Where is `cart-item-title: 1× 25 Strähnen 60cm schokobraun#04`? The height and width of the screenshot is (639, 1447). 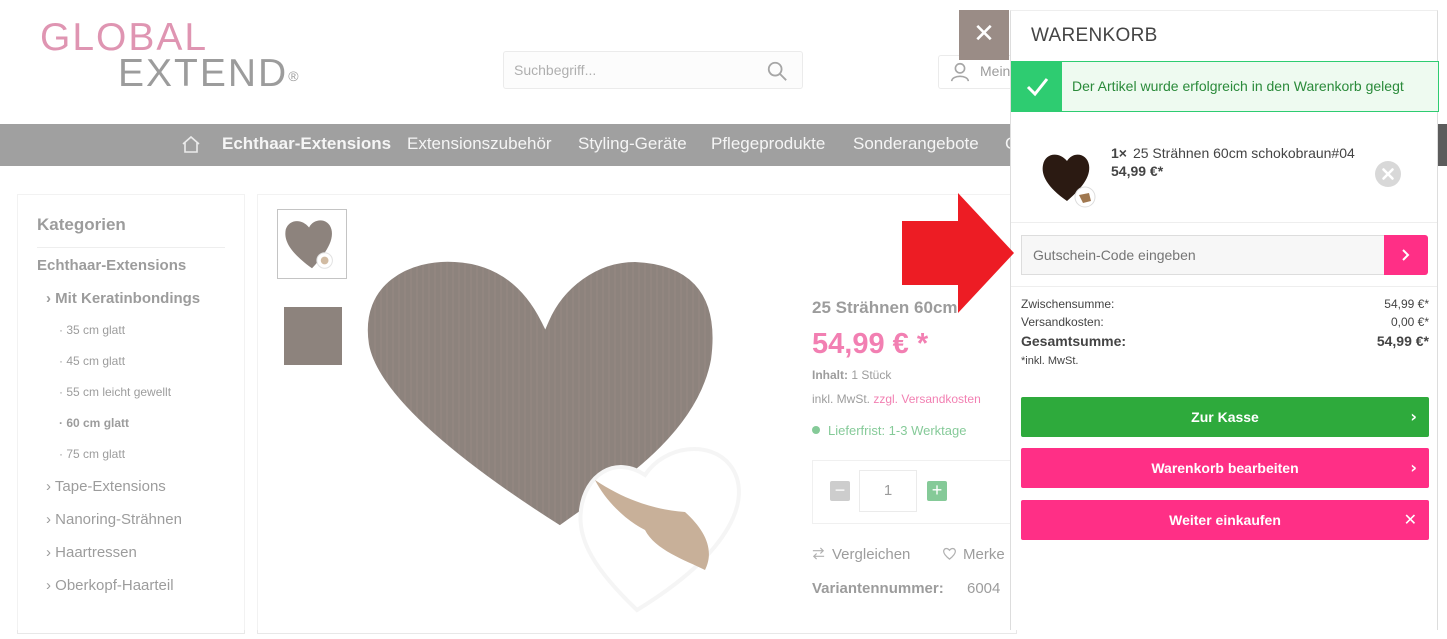
cart-item-title: 1× 25 Strähnen 60cm schokobraun#04 is located at coordinates (1233, 153).